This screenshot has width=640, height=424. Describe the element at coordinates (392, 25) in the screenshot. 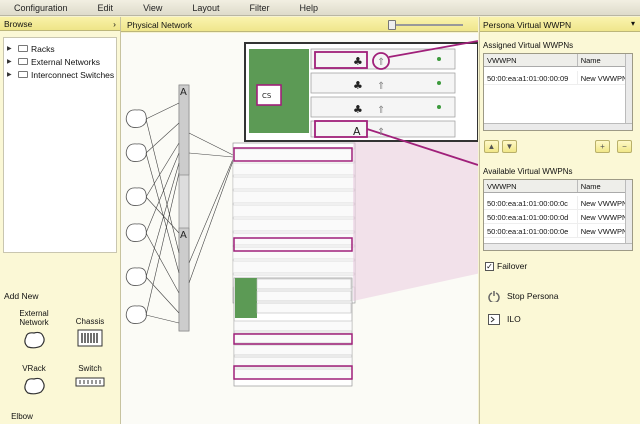

I see `zoom-slider-thumb` at that location.